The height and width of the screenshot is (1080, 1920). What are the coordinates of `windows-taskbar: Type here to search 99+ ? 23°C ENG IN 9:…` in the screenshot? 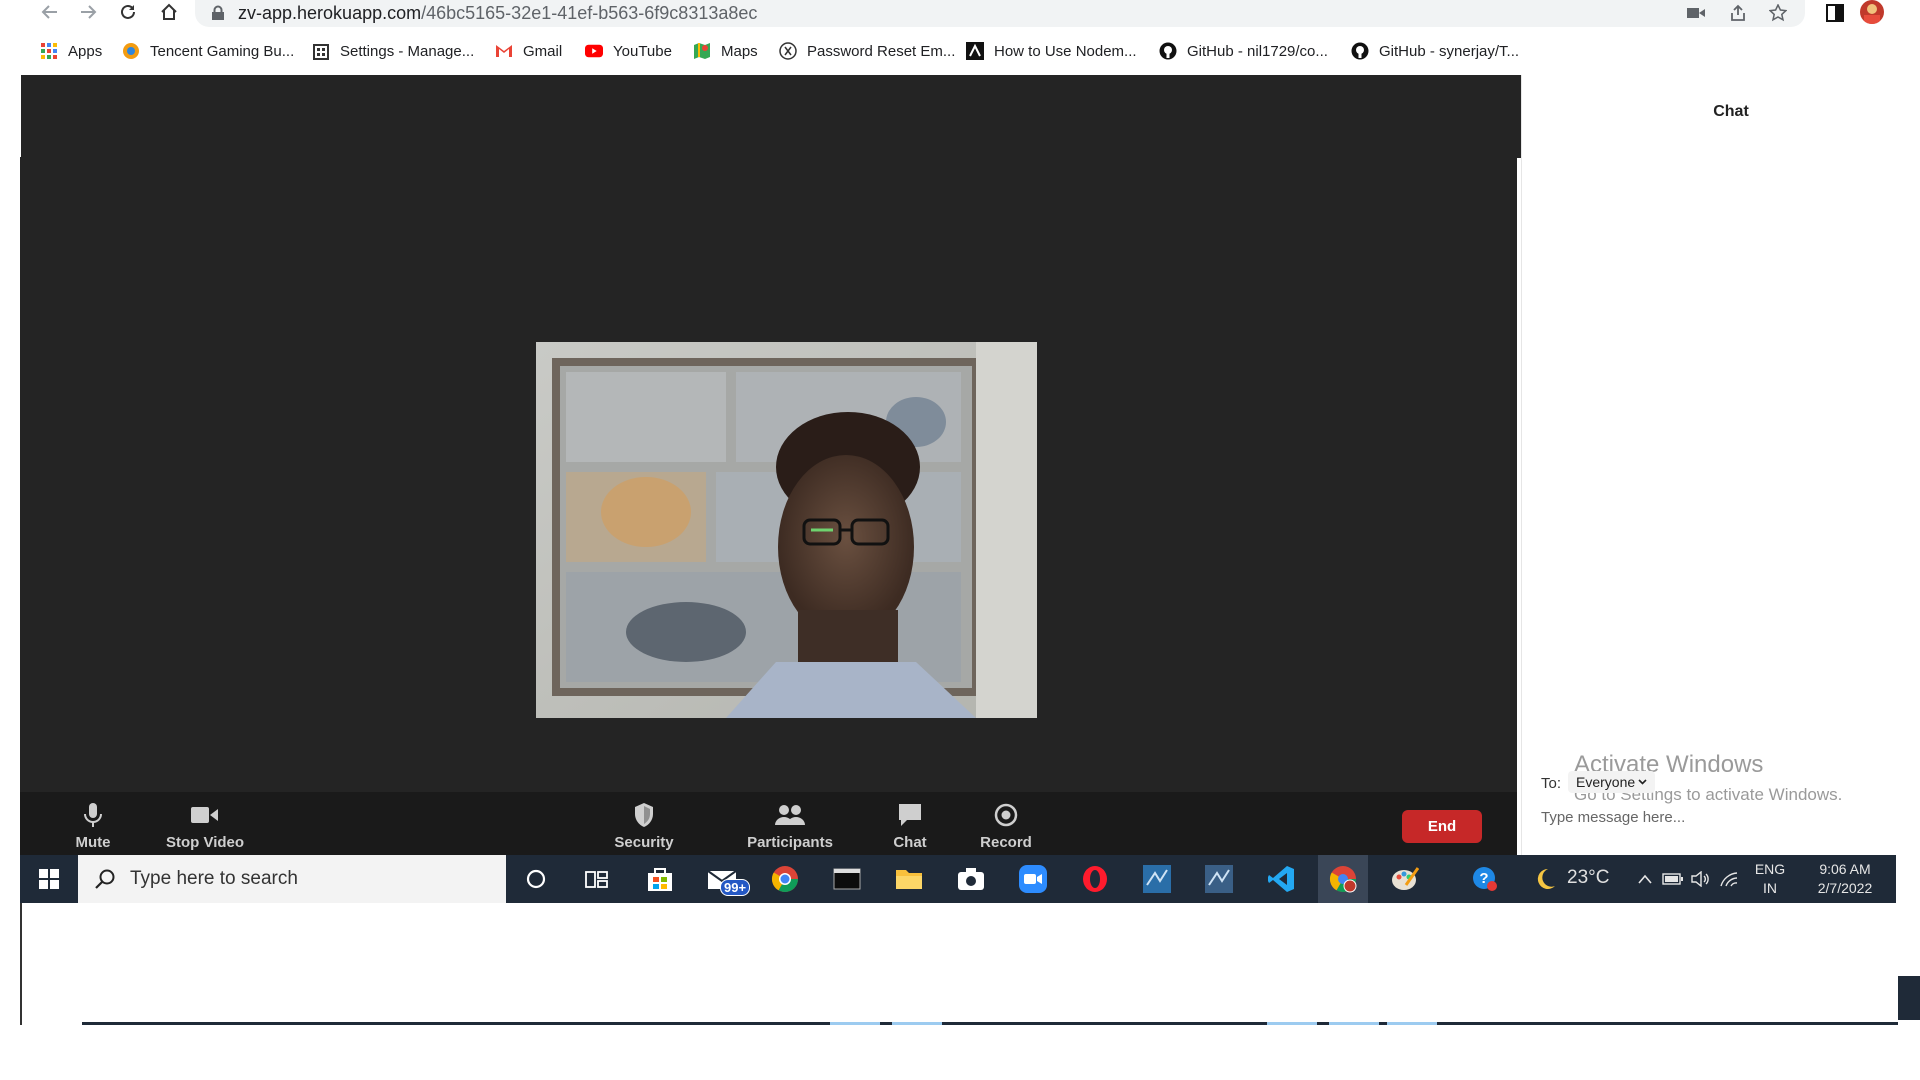 It's located at (958, 879).